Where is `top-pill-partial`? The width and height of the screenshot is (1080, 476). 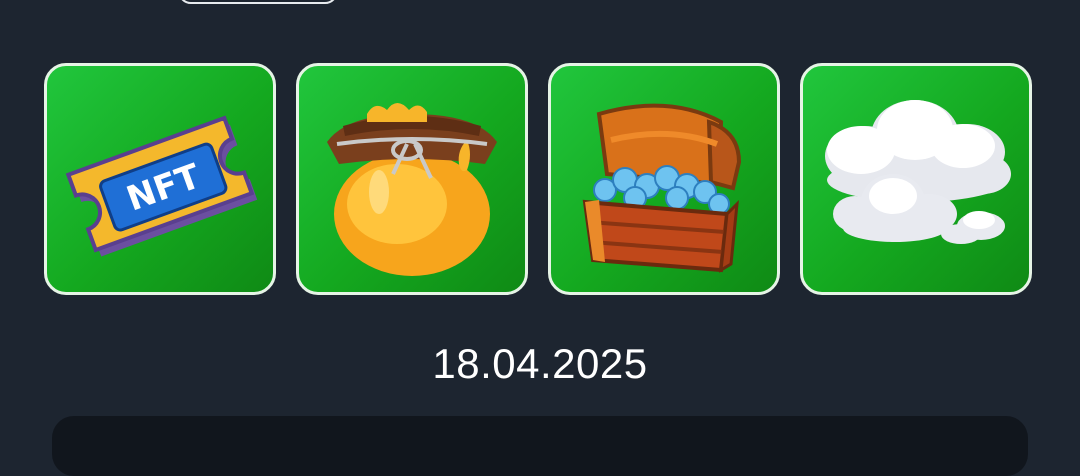
top-pill-partial is located at coordinates (258, 2).